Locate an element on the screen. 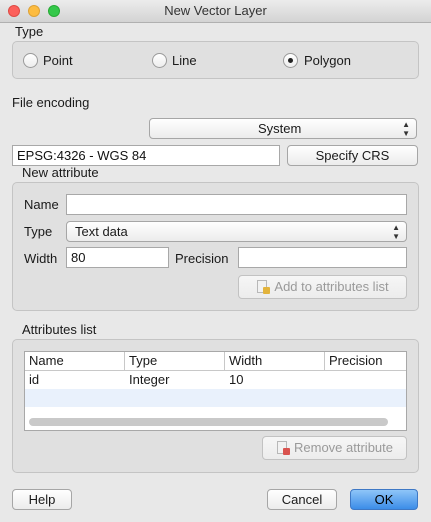 This screenshot has height=522, width=431. table-row: id Integer 10 is located at coordinates (215, 380).